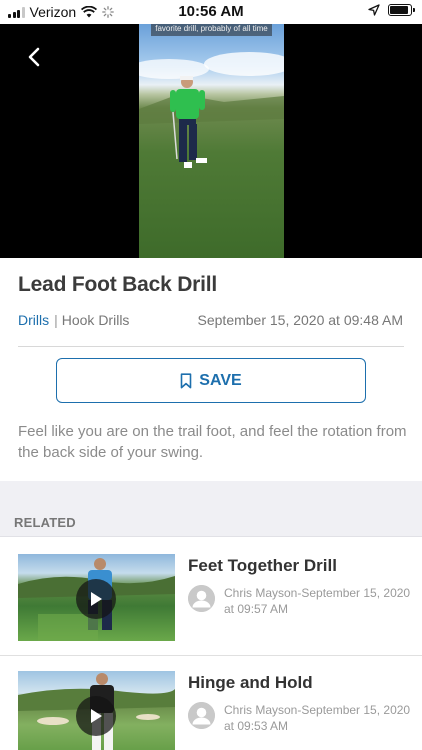 This screenshot has width=422, height=750. I want to click on bookmark-icon, so click(186, 380).